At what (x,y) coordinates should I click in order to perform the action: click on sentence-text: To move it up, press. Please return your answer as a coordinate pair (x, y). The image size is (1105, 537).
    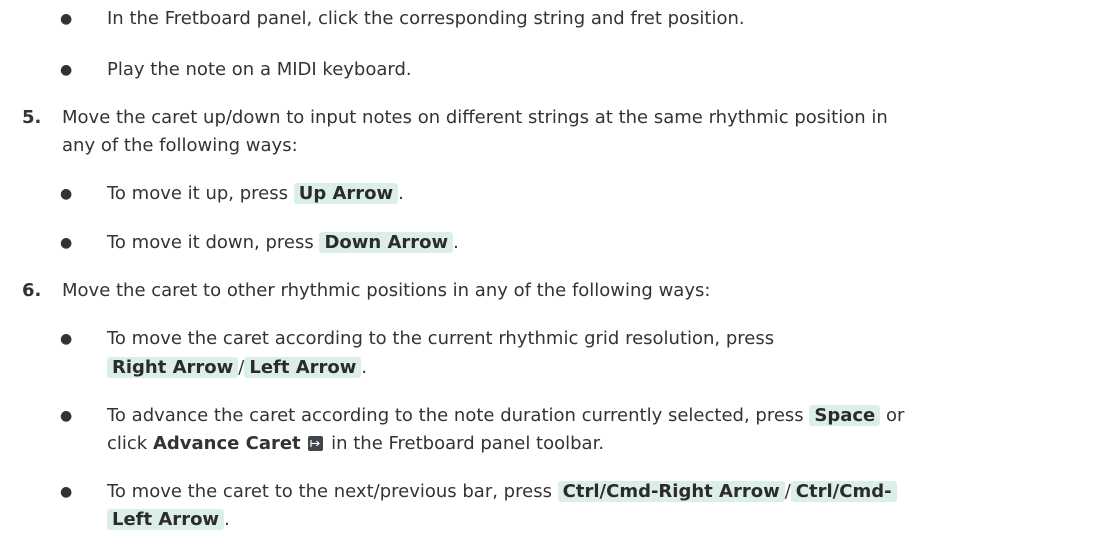
    Looking at the image, I should click on (200, 193).